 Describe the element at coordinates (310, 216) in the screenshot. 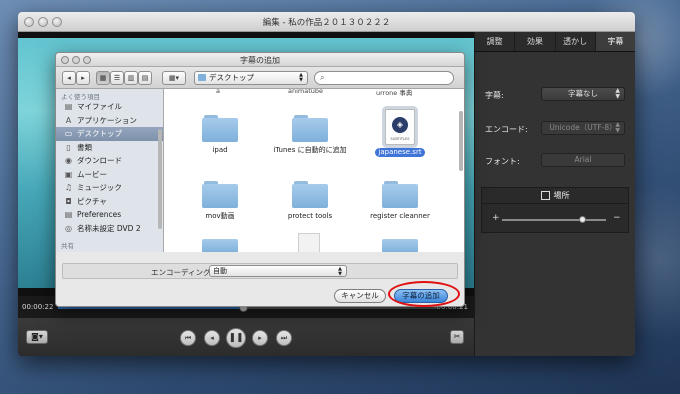

I see `file-name: protect tools` at that location.